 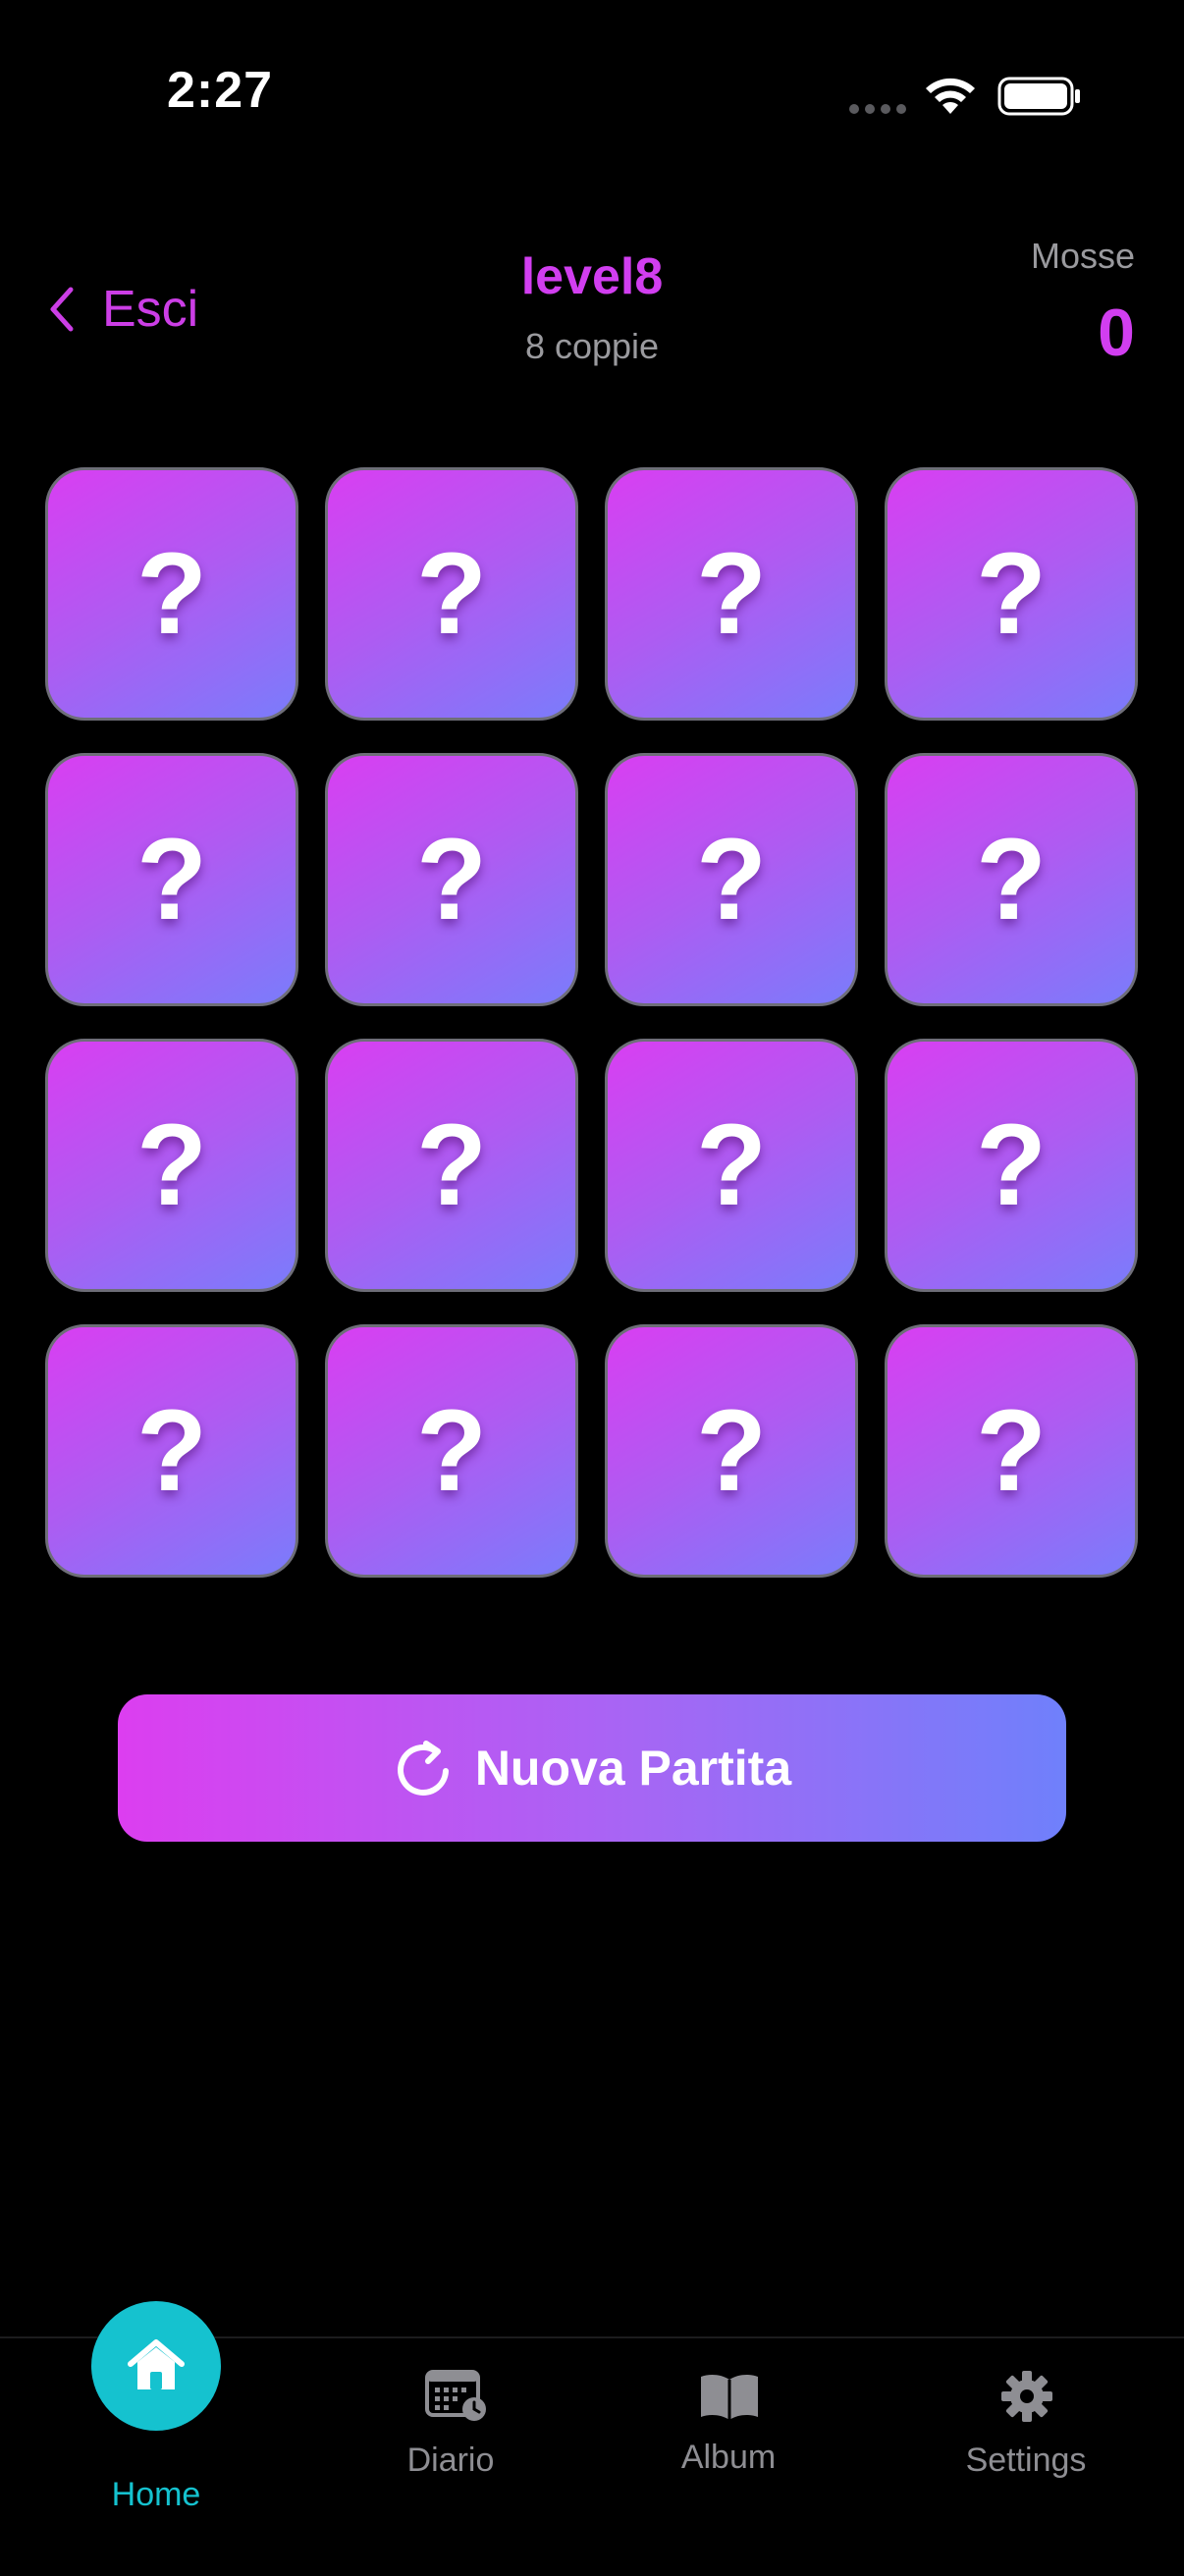 What do you see at coordinates (592, 346) in the screenshot?
I see `level-subtitle: 8 coppie` at bounding box center [592, 346].